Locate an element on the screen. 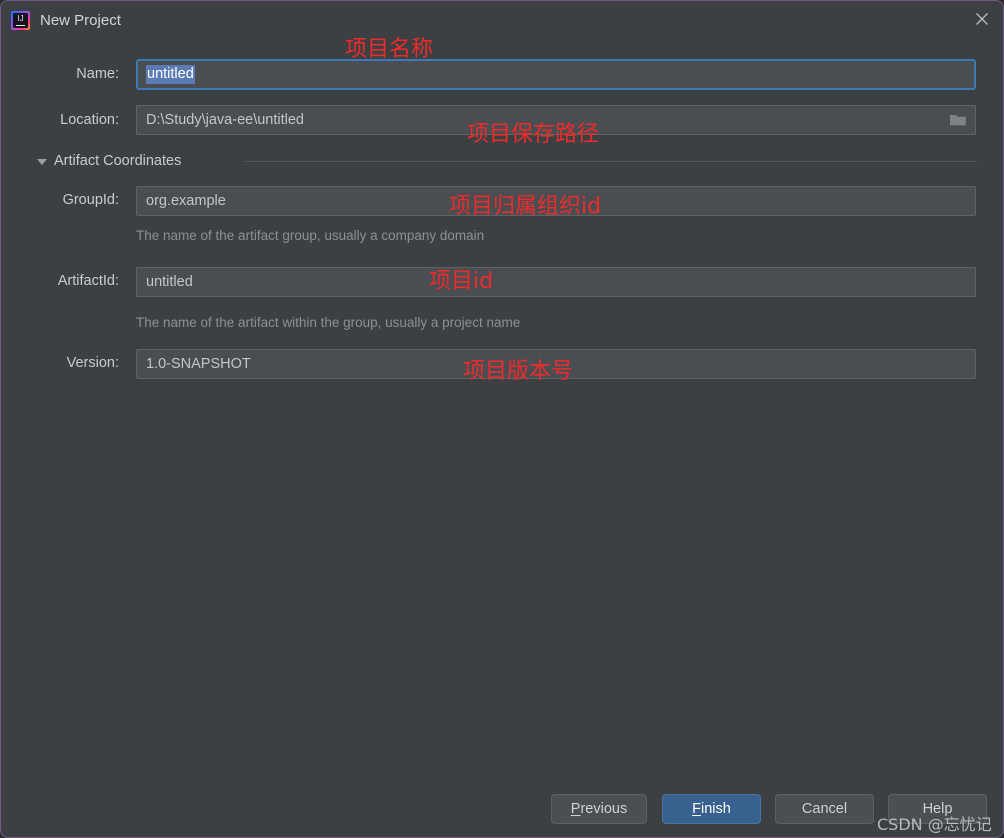 Image resolution: width=1004 pixels, height=838 pixels. annotation-project-save-path: 项目保存路径 is located at coordinates (533, 134).